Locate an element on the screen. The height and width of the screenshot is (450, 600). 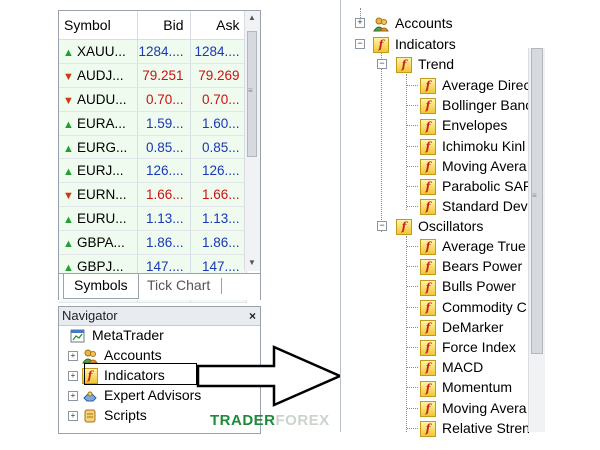
pointer-arrow-icon is located at coordinates (270, 376).